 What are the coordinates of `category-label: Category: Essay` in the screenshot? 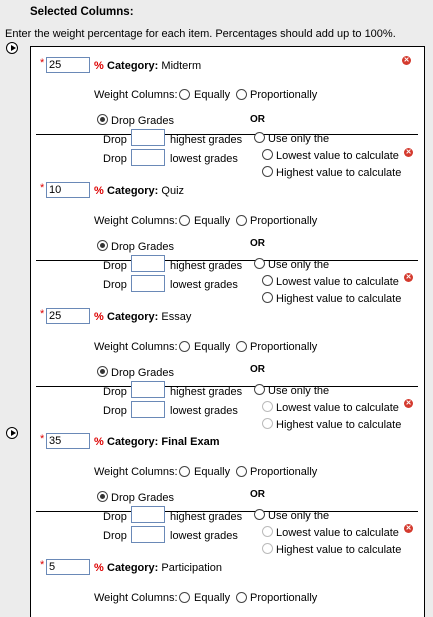 It's located at (149, 317).